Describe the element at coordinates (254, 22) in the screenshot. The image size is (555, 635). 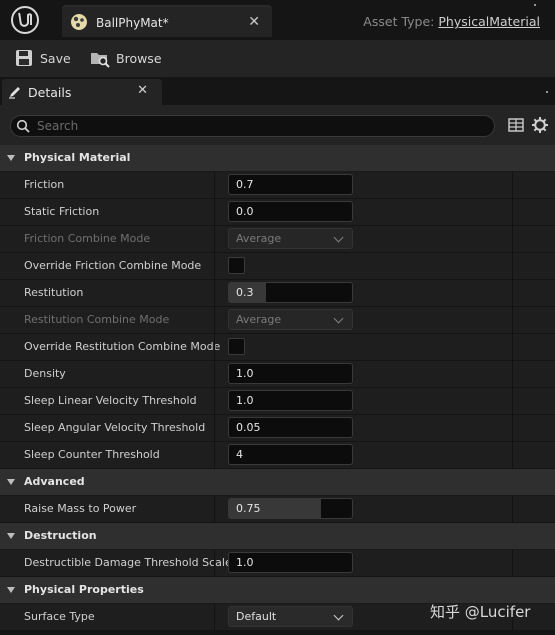
I see `close-tab-icon: ✕` at that location.